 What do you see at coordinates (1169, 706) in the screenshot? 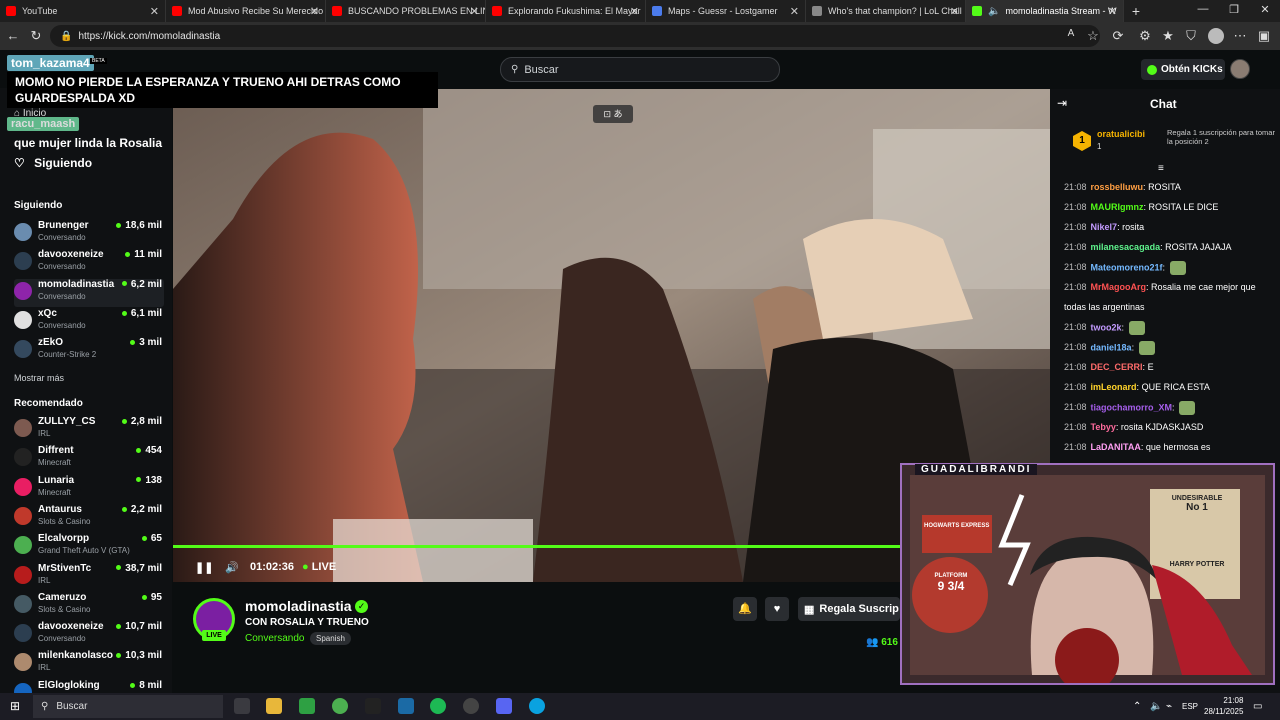
I see `network-icon: ⌁` at bounding box center [1169, 706].